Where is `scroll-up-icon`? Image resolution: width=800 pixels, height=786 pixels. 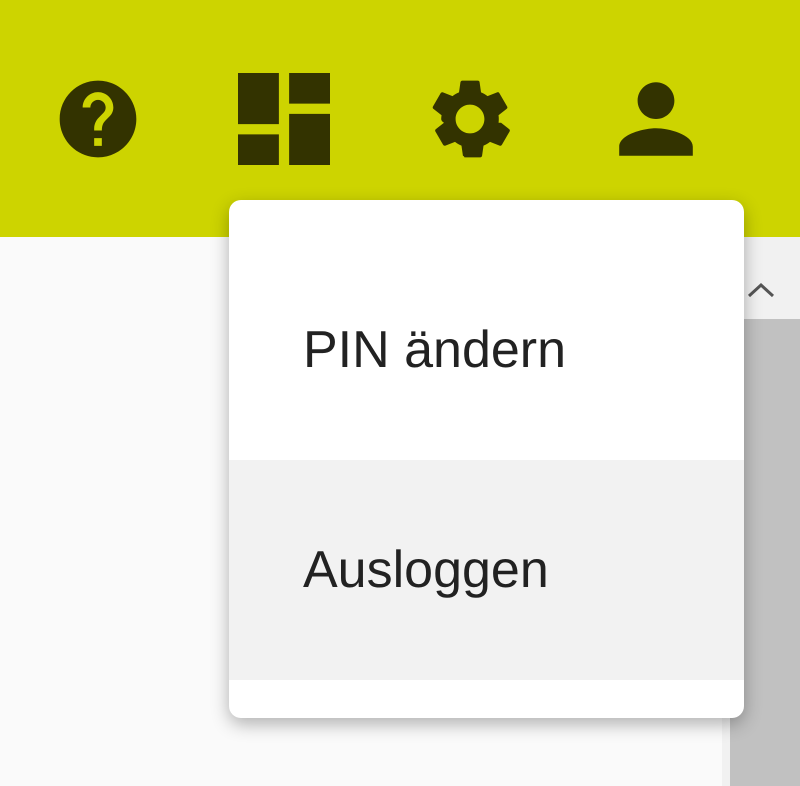
scroll-up-icon is located at coordinates (761, 290).